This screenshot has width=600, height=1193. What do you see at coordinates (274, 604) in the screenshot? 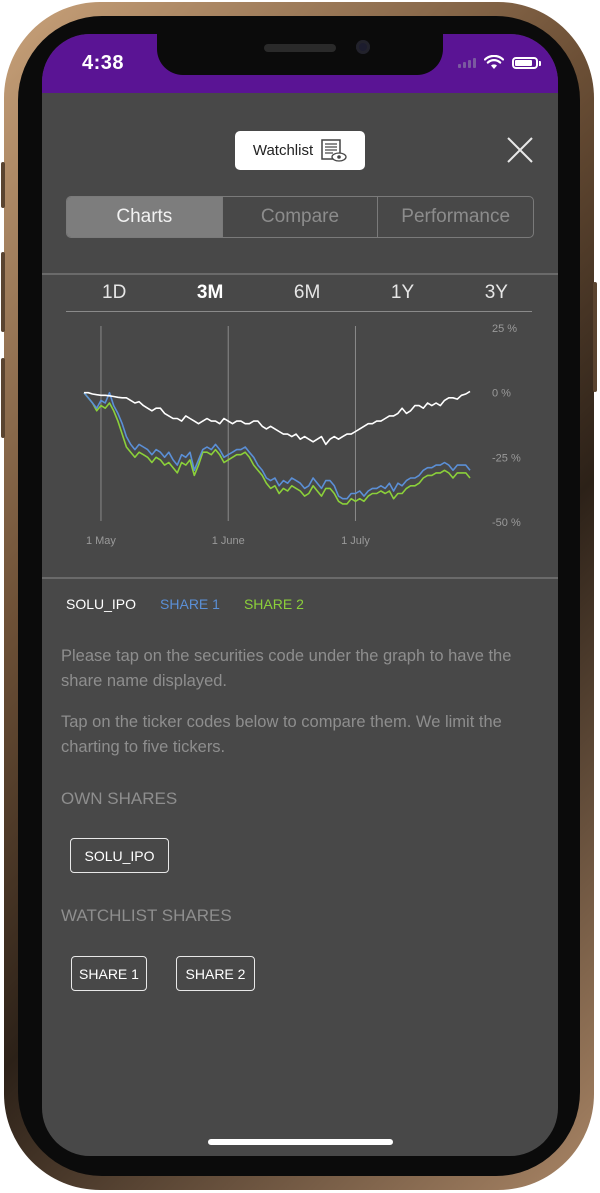
I see `legend-share-2: SHARE 2` at bounding box center [274, 604].